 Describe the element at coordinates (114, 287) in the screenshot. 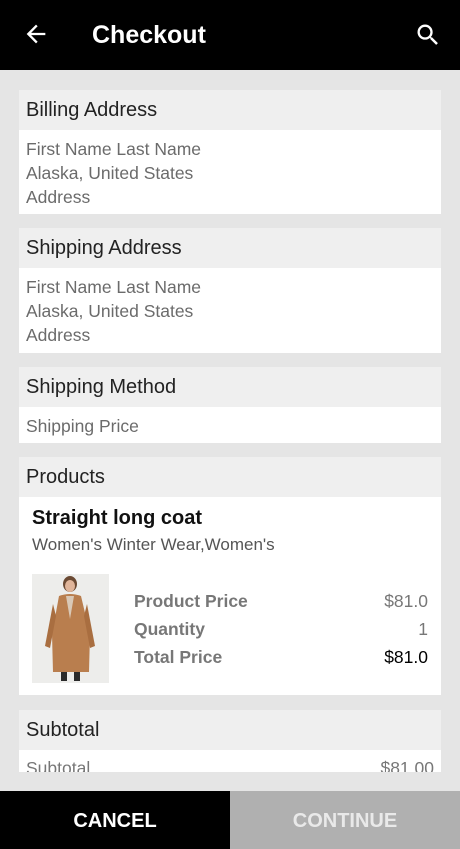

I see `shipping-name: First Name Last Name` at that location.